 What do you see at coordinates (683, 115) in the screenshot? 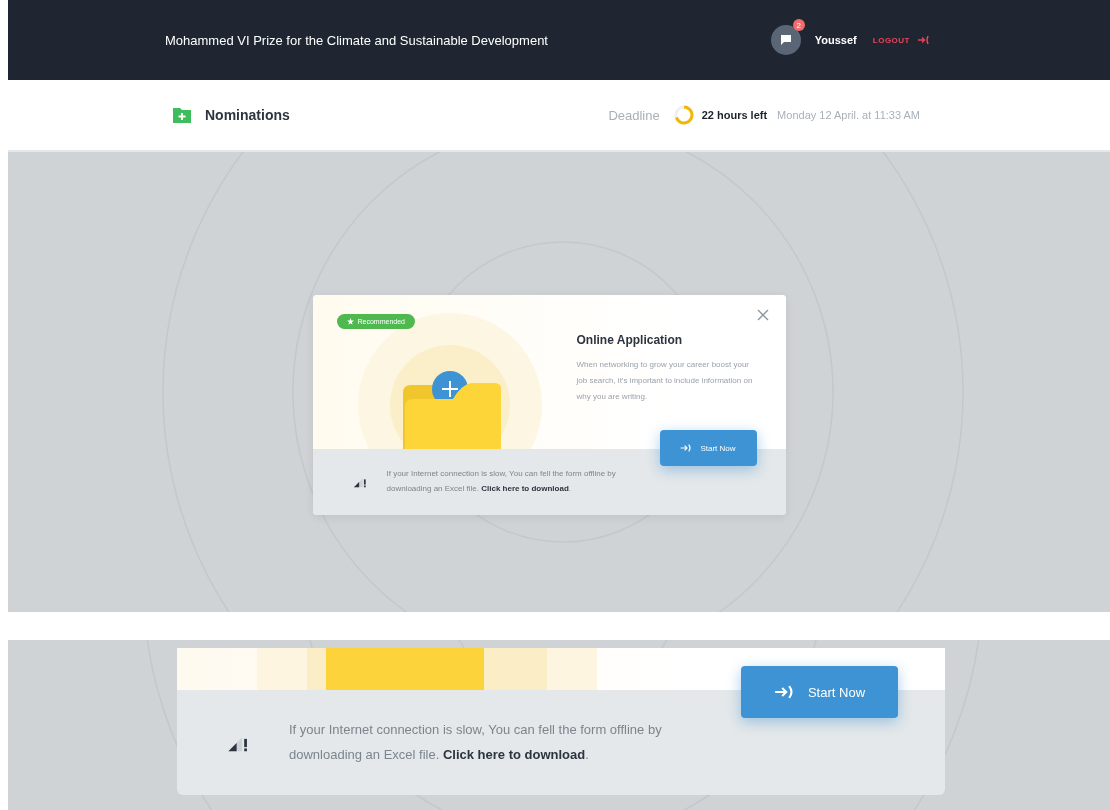
I see `spinner-icon` at bounding box center [683, 115].